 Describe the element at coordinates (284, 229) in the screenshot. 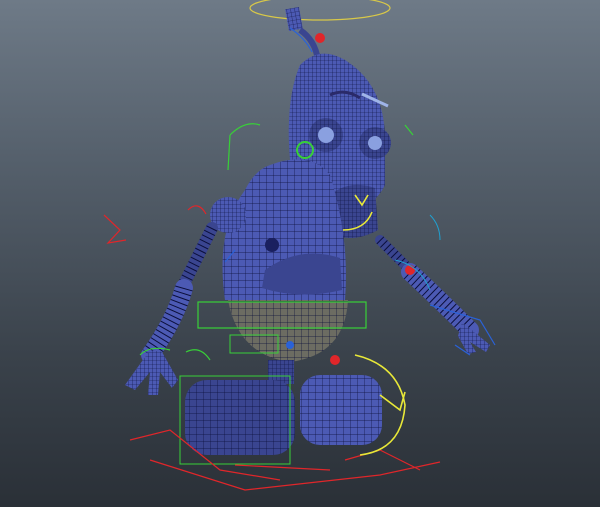

I see `robot-torso` at that location.